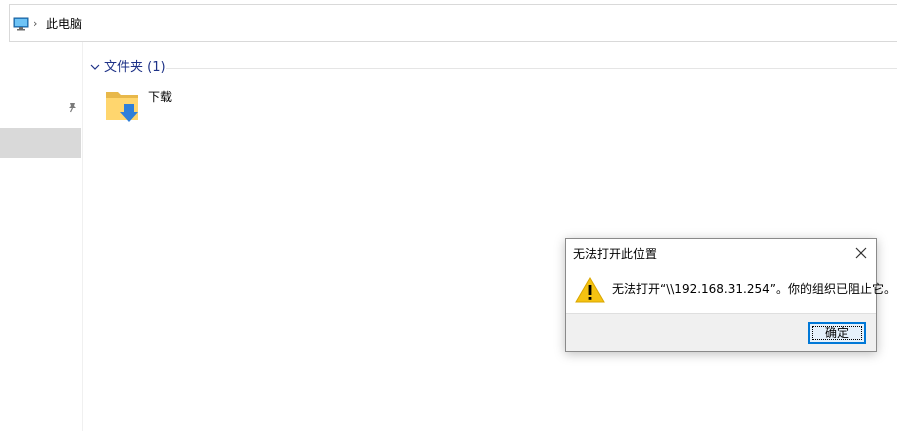  I want to click on ok-button: 确定, so click(837, 333).